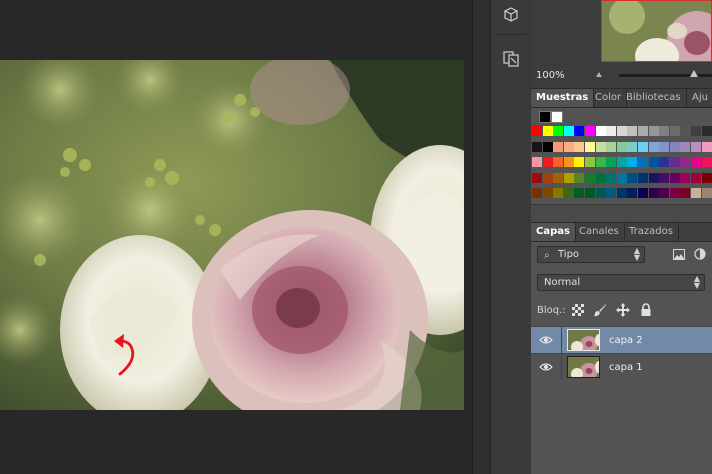 The height and width of the screenshot is (474, 712). I want to click on lock-icon, so click(646, 310).